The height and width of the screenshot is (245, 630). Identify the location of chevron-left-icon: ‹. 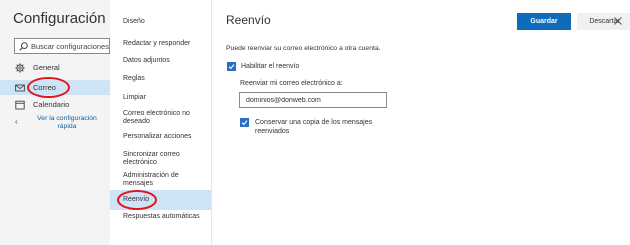
(16, 121).